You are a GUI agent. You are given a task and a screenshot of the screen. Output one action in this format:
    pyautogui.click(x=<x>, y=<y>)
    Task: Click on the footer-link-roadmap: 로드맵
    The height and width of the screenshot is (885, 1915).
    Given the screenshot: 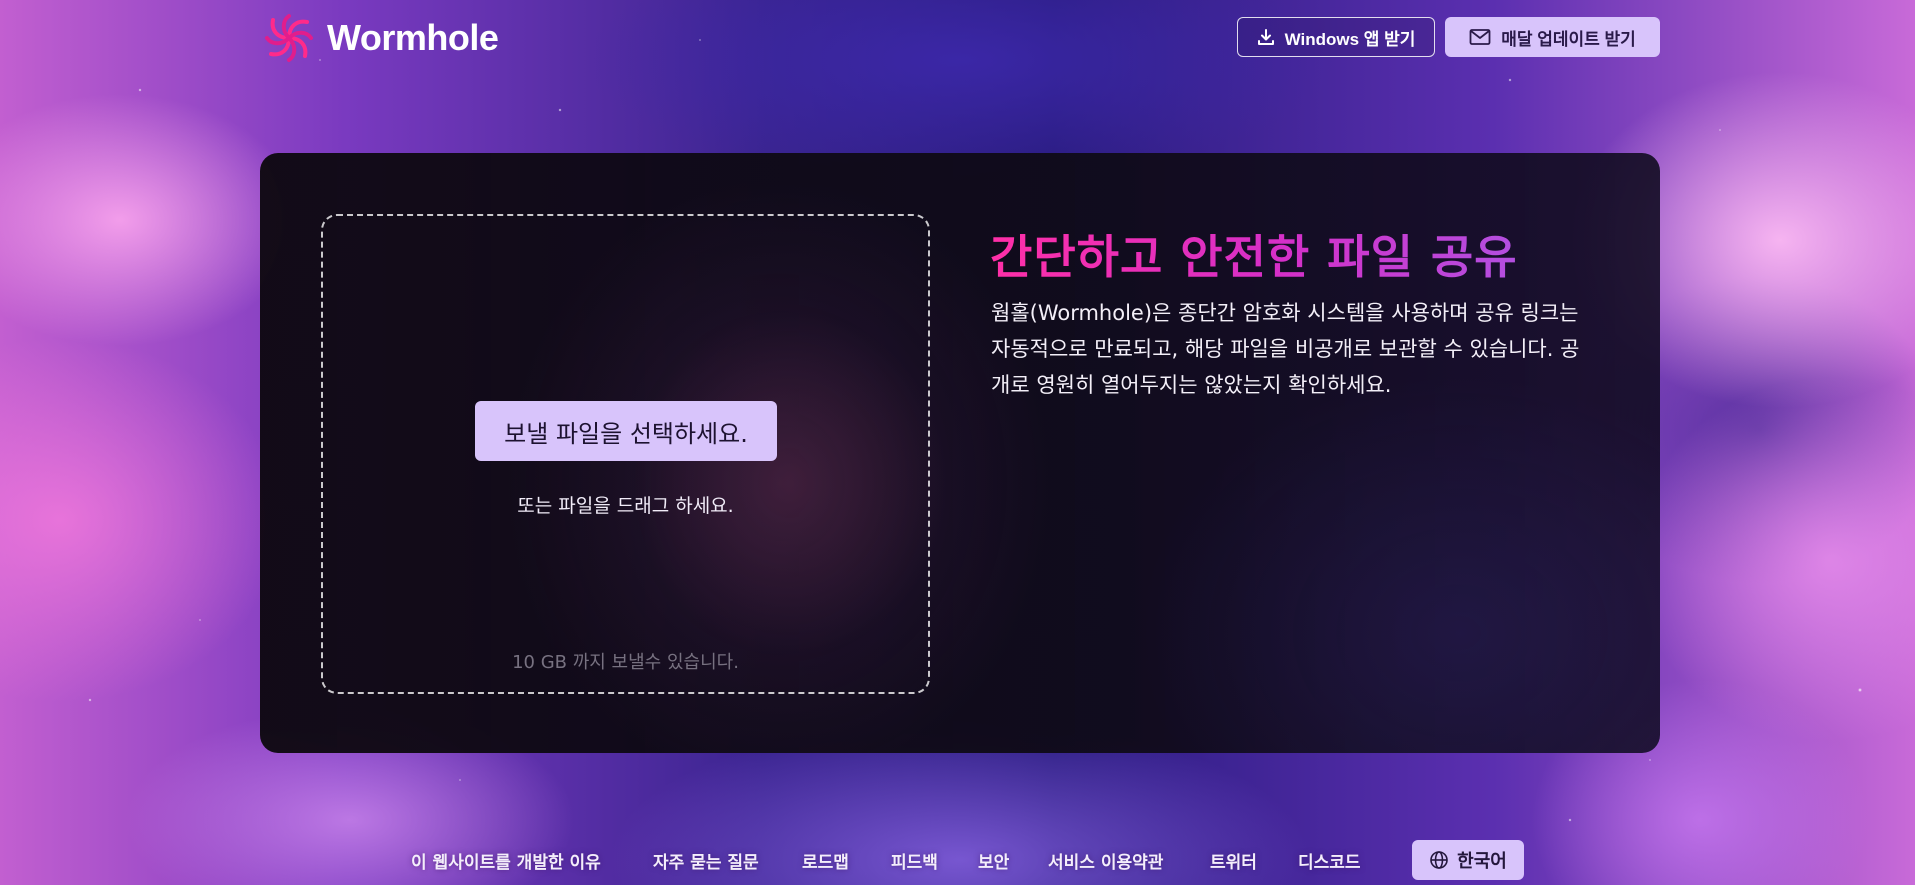 What is the action you would take?
    pyautogui.click(x=825, y=860)
    